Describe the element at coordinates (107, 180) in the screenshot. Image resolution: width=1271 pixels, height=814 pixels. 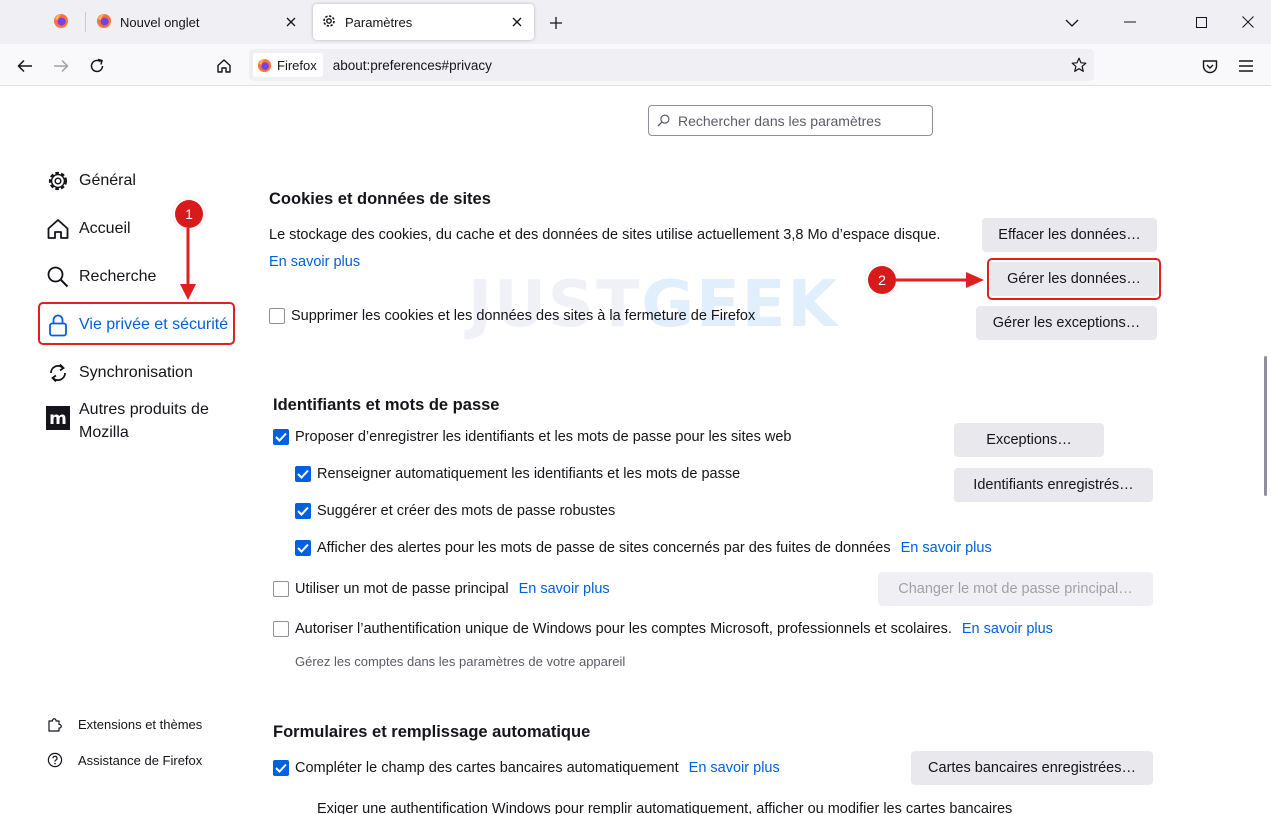
I see `category-label: Général` at that location.